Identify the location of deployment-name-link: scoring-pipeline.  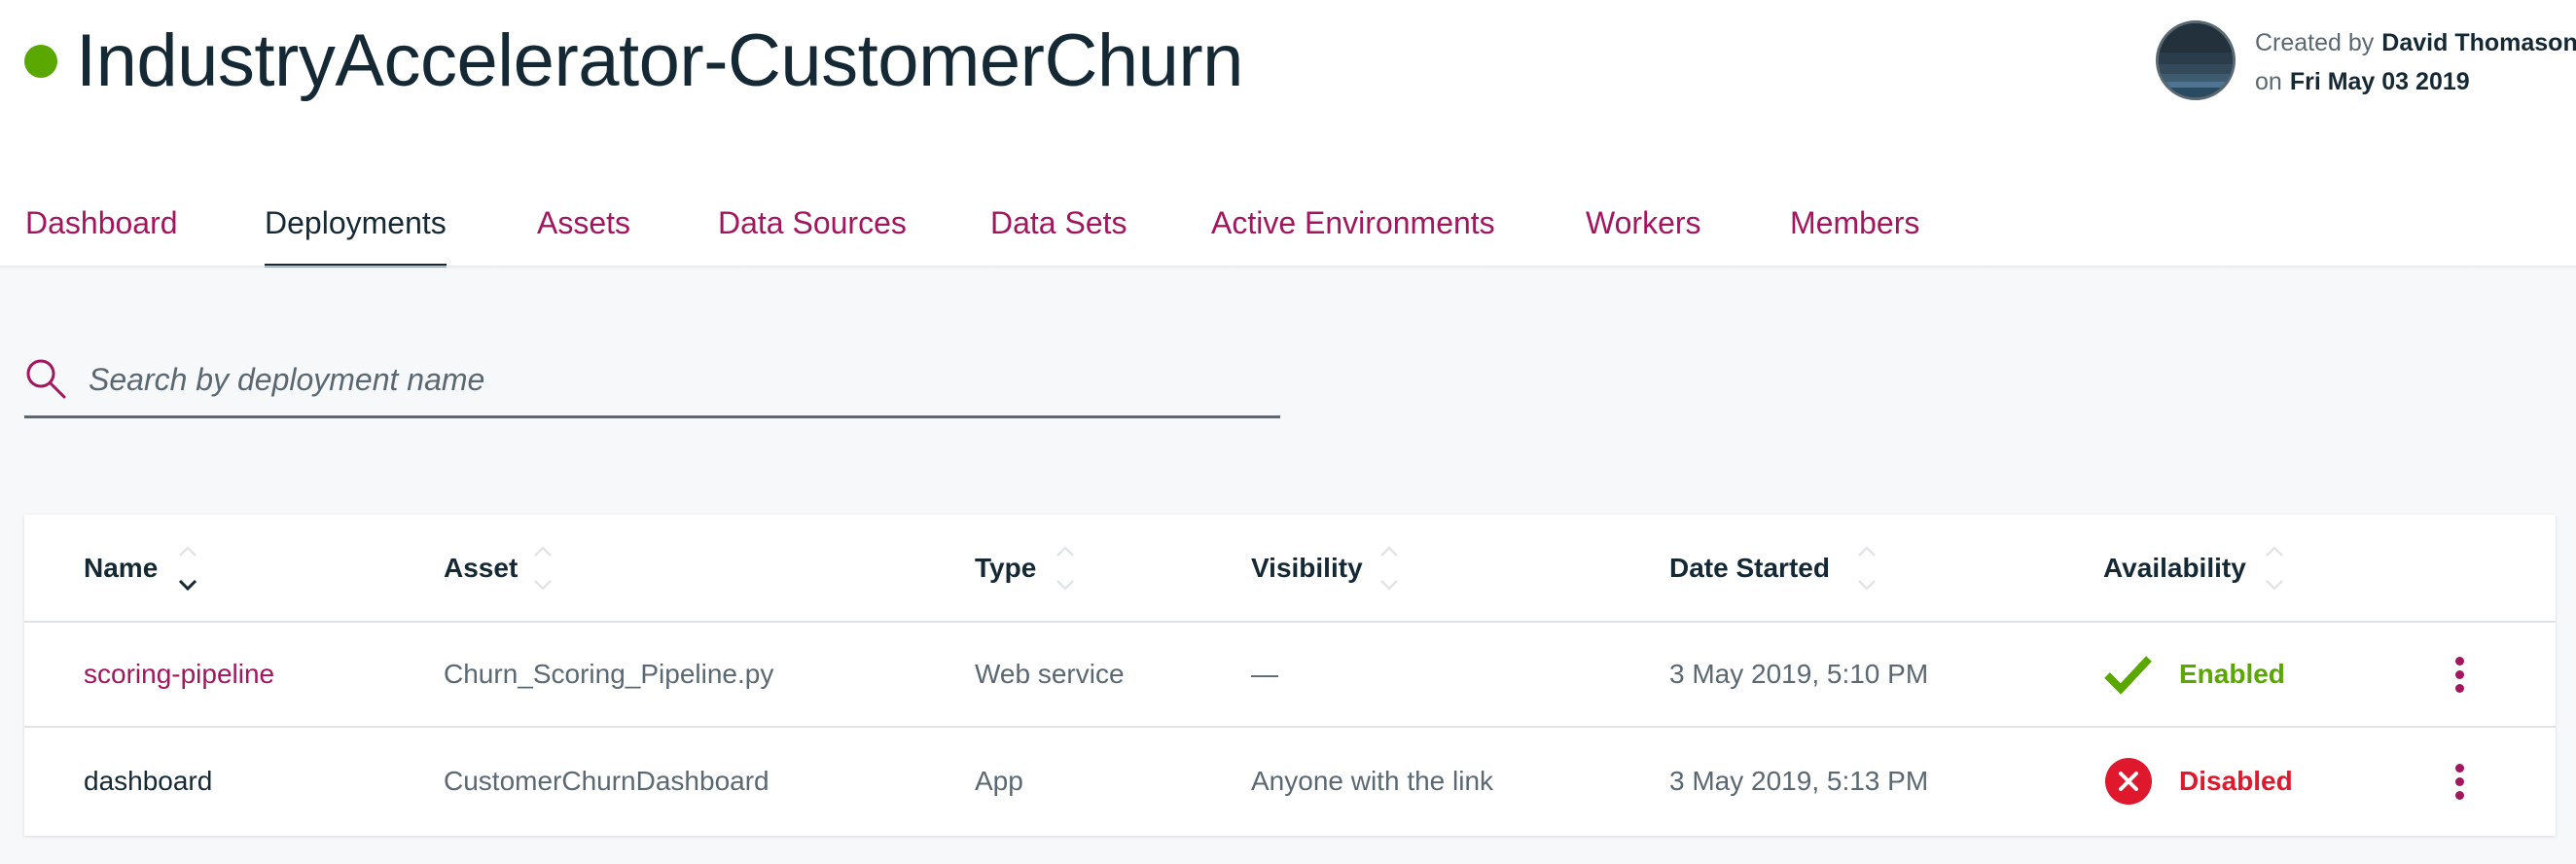
(179, 674).